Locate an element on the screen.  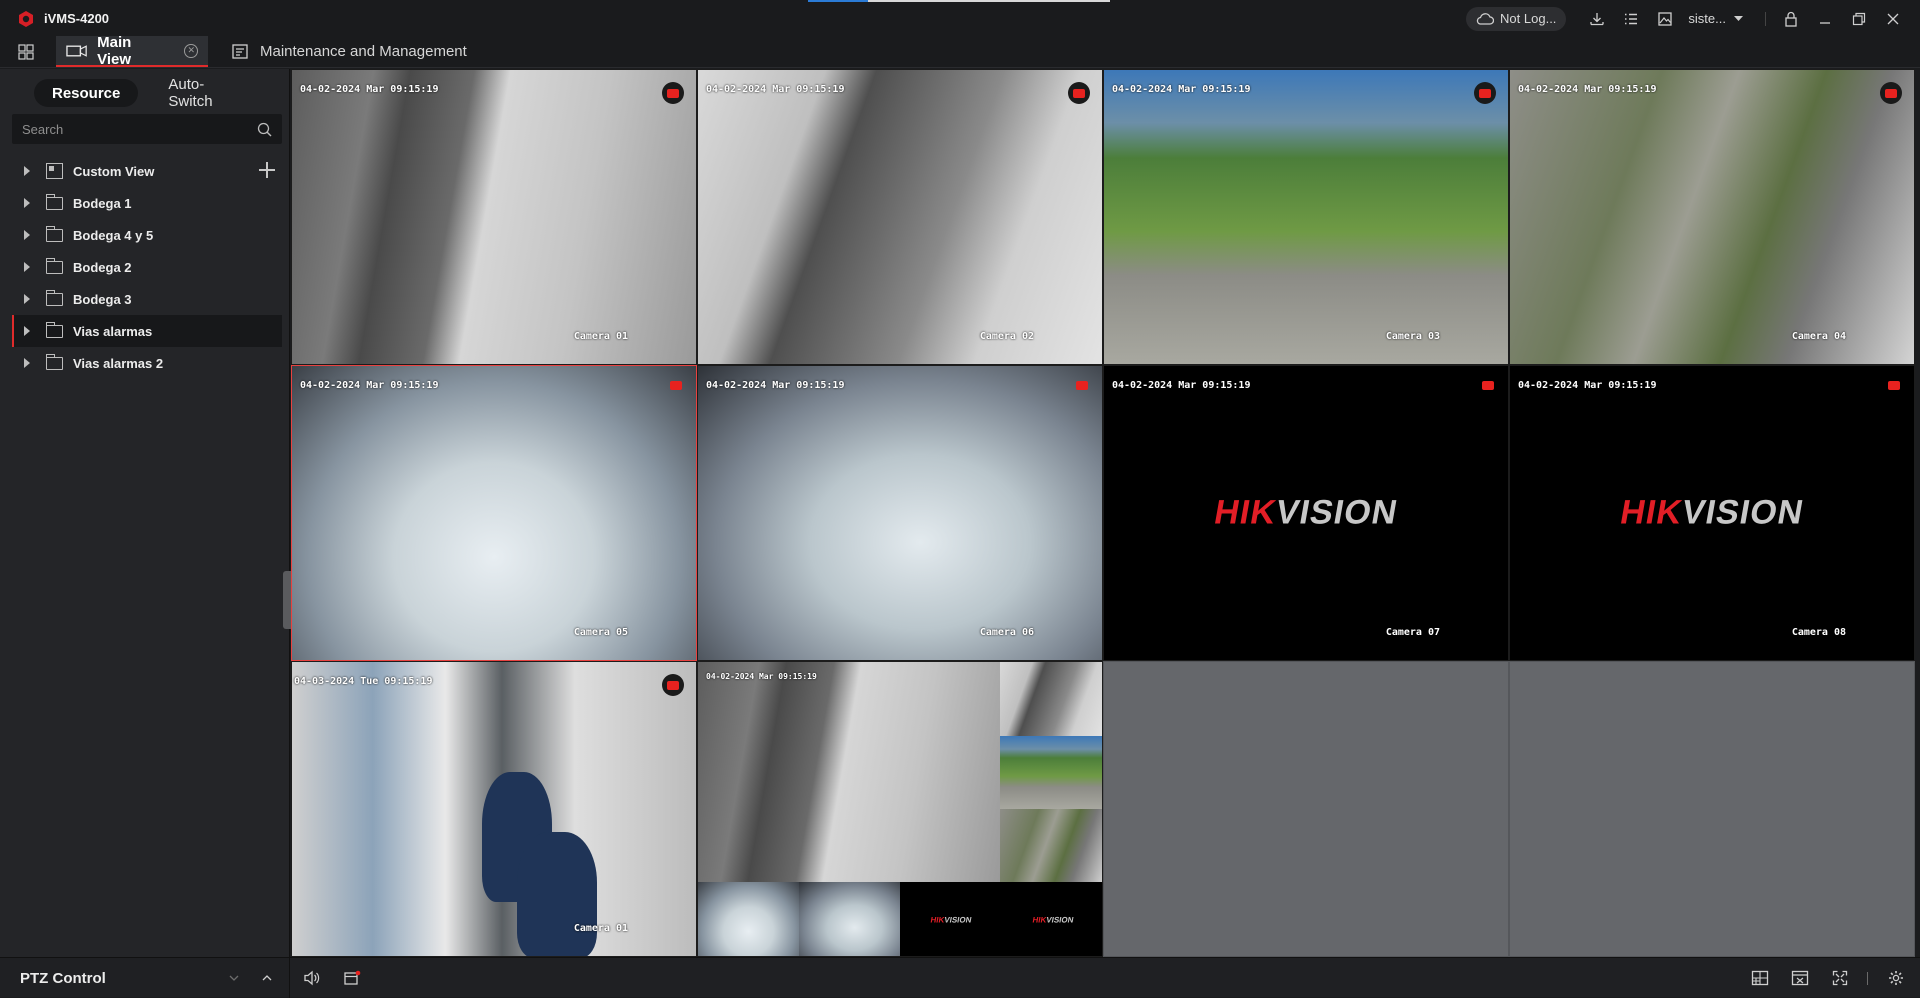
video-window-4: 04-02-2024 Mar 09:15:19 Camera 04 is located at coordinates (1712, 217).